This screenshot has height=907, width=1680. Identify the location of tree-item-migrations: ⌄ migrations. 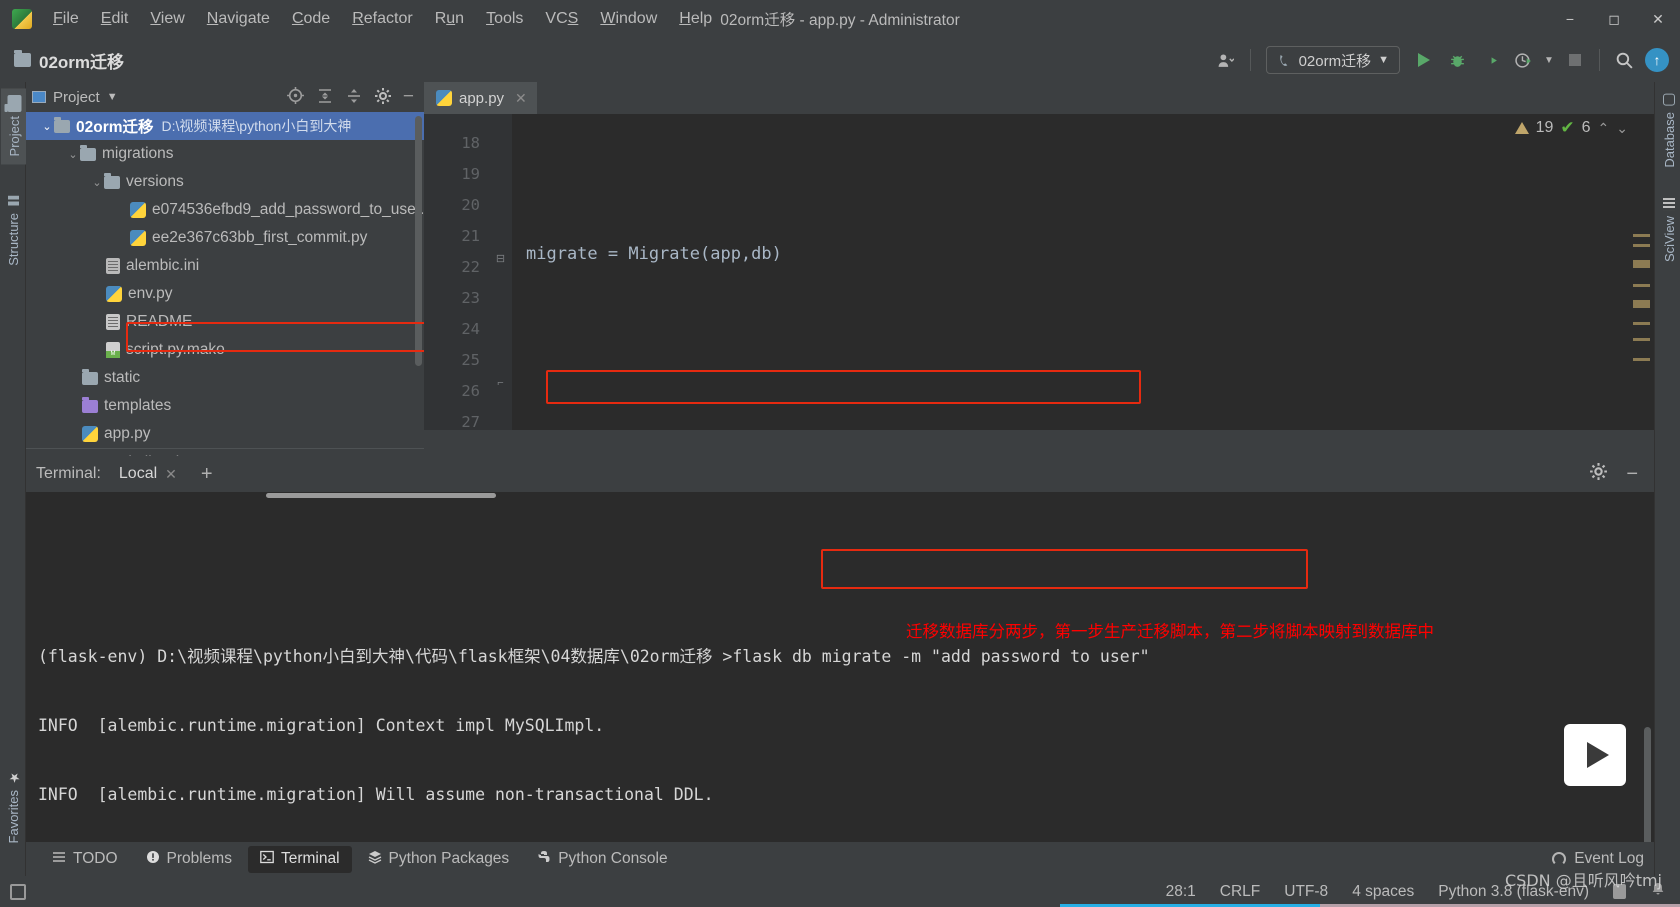
(225, 154).